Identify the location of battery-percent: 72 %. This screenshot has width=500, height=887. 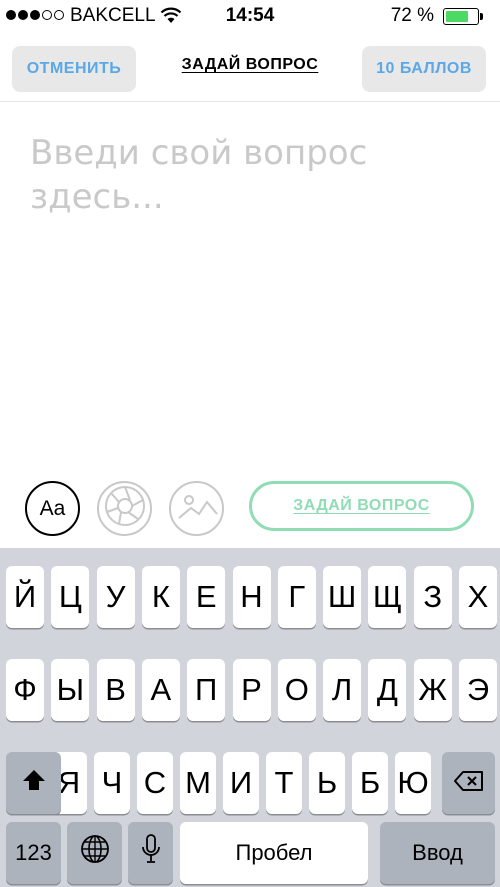
(412, 15).